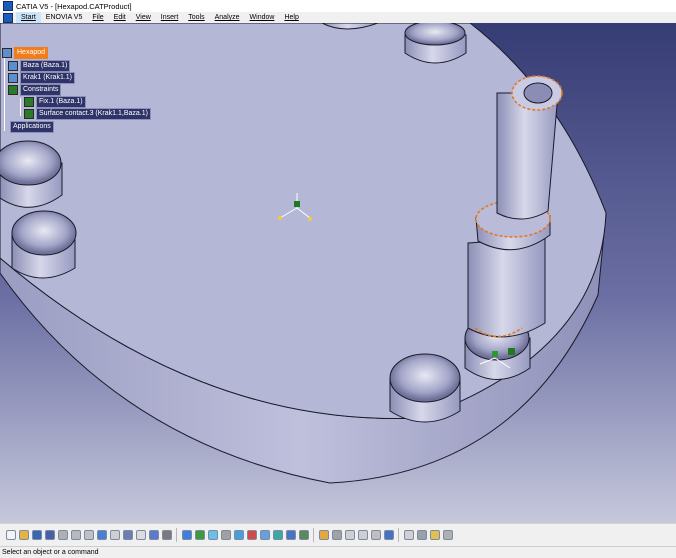  What do you see at coordinates (120, 17) in the screenshot?
I see `menu-edit: Edit` at bounding box center [120, 17].